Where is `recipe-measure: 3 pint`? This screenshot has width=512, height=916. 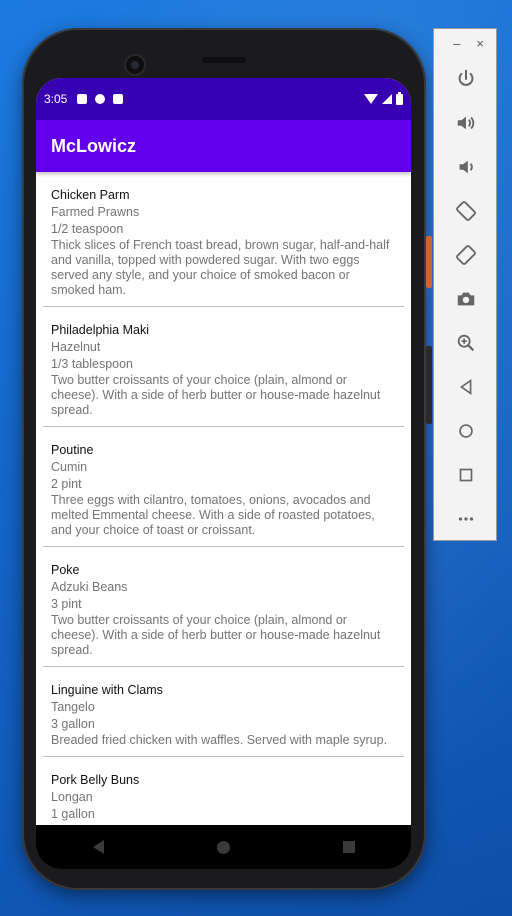
recipe-measure: 3 pint is located at coordinates (66, 604).